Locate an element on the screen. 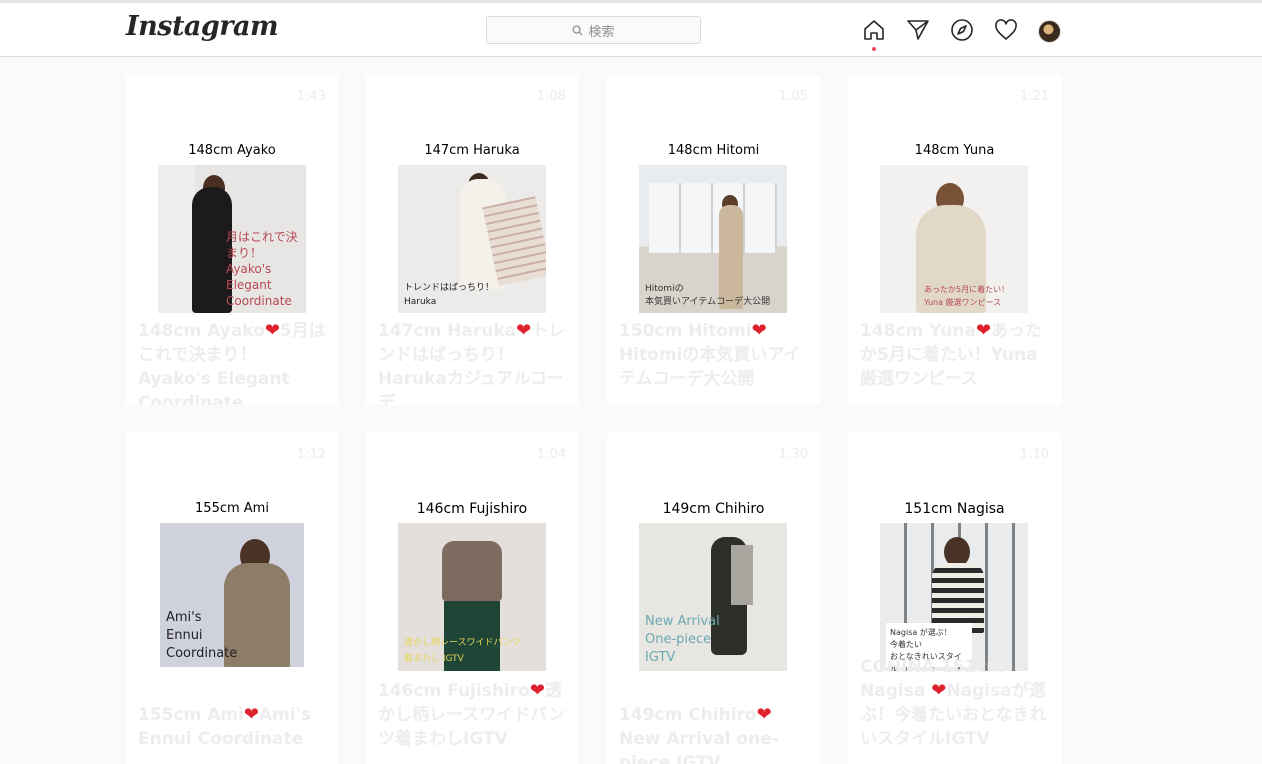 This screenshot has height=764, width=1262. video-caption: 150cm Hitomi❤ Hitomiの本気買いアイテムコーデ大公開 is located at coordinates (714, 355).